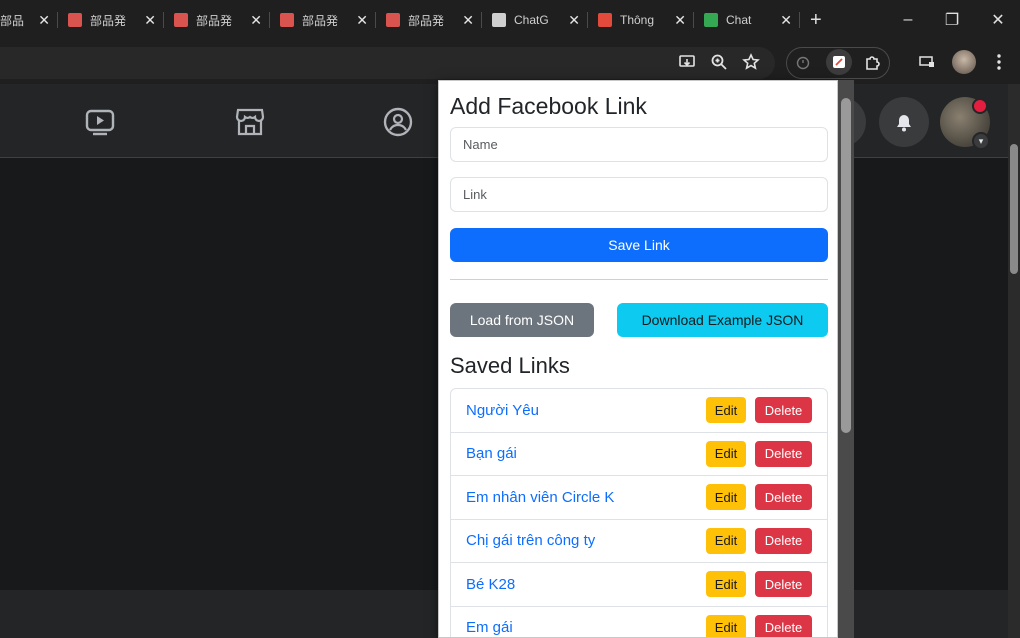 This screenshot has width=1020, height=638. What do you see at coordinates (639, 279) in the screenshot?
I see `divider` at bounding box center [639, 279].